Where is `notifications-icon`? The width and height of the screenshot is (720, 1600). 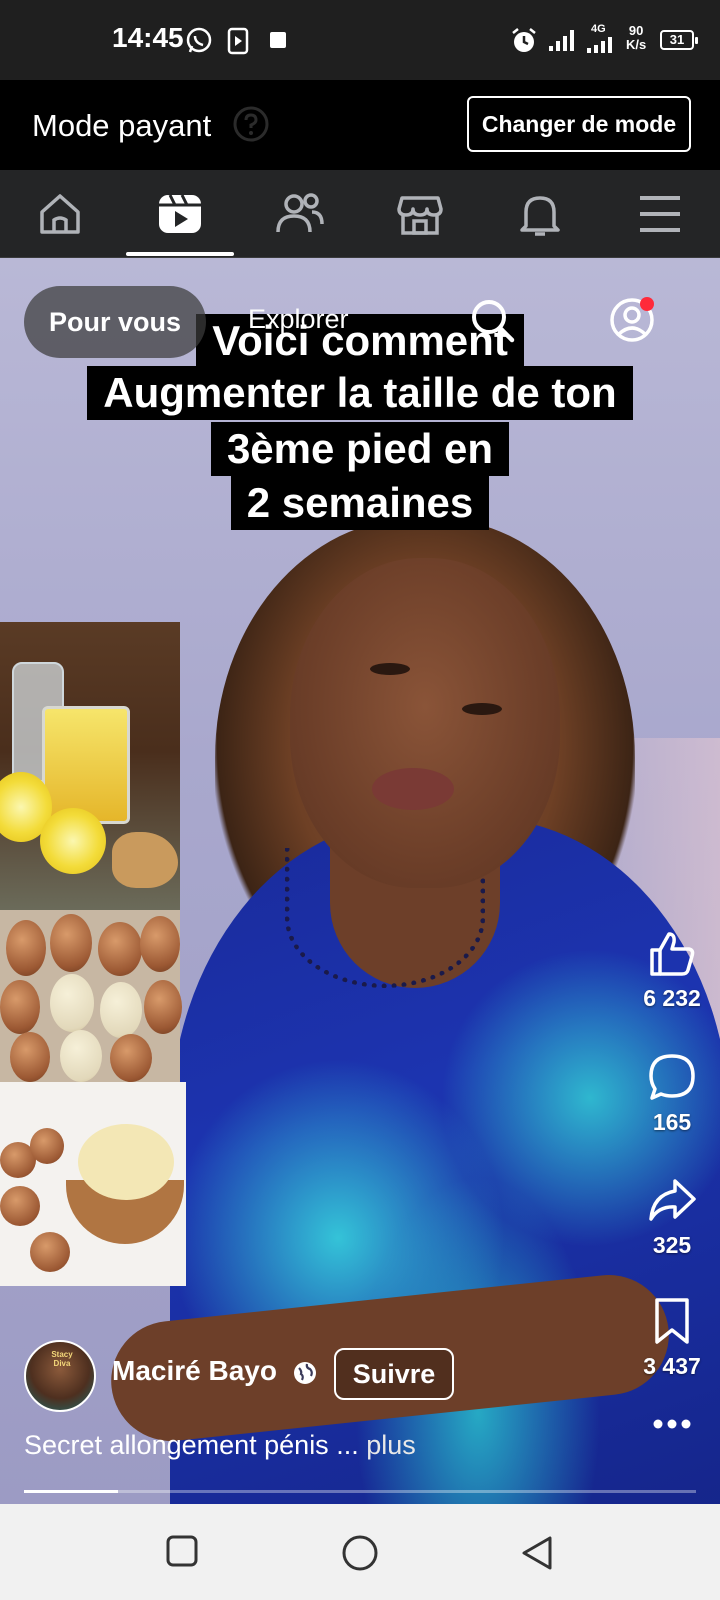 notifications-icon is located at coordinates (540, 216).